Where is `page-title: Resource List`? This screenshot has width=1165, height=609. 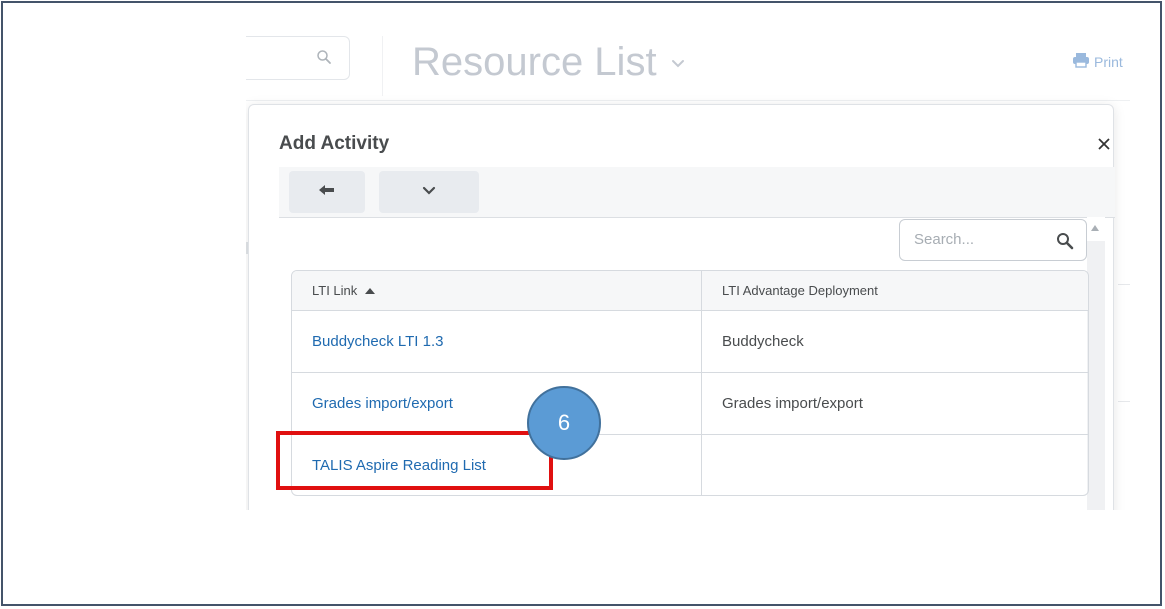
page-title: Resource List is located at coordinates (534, 62).